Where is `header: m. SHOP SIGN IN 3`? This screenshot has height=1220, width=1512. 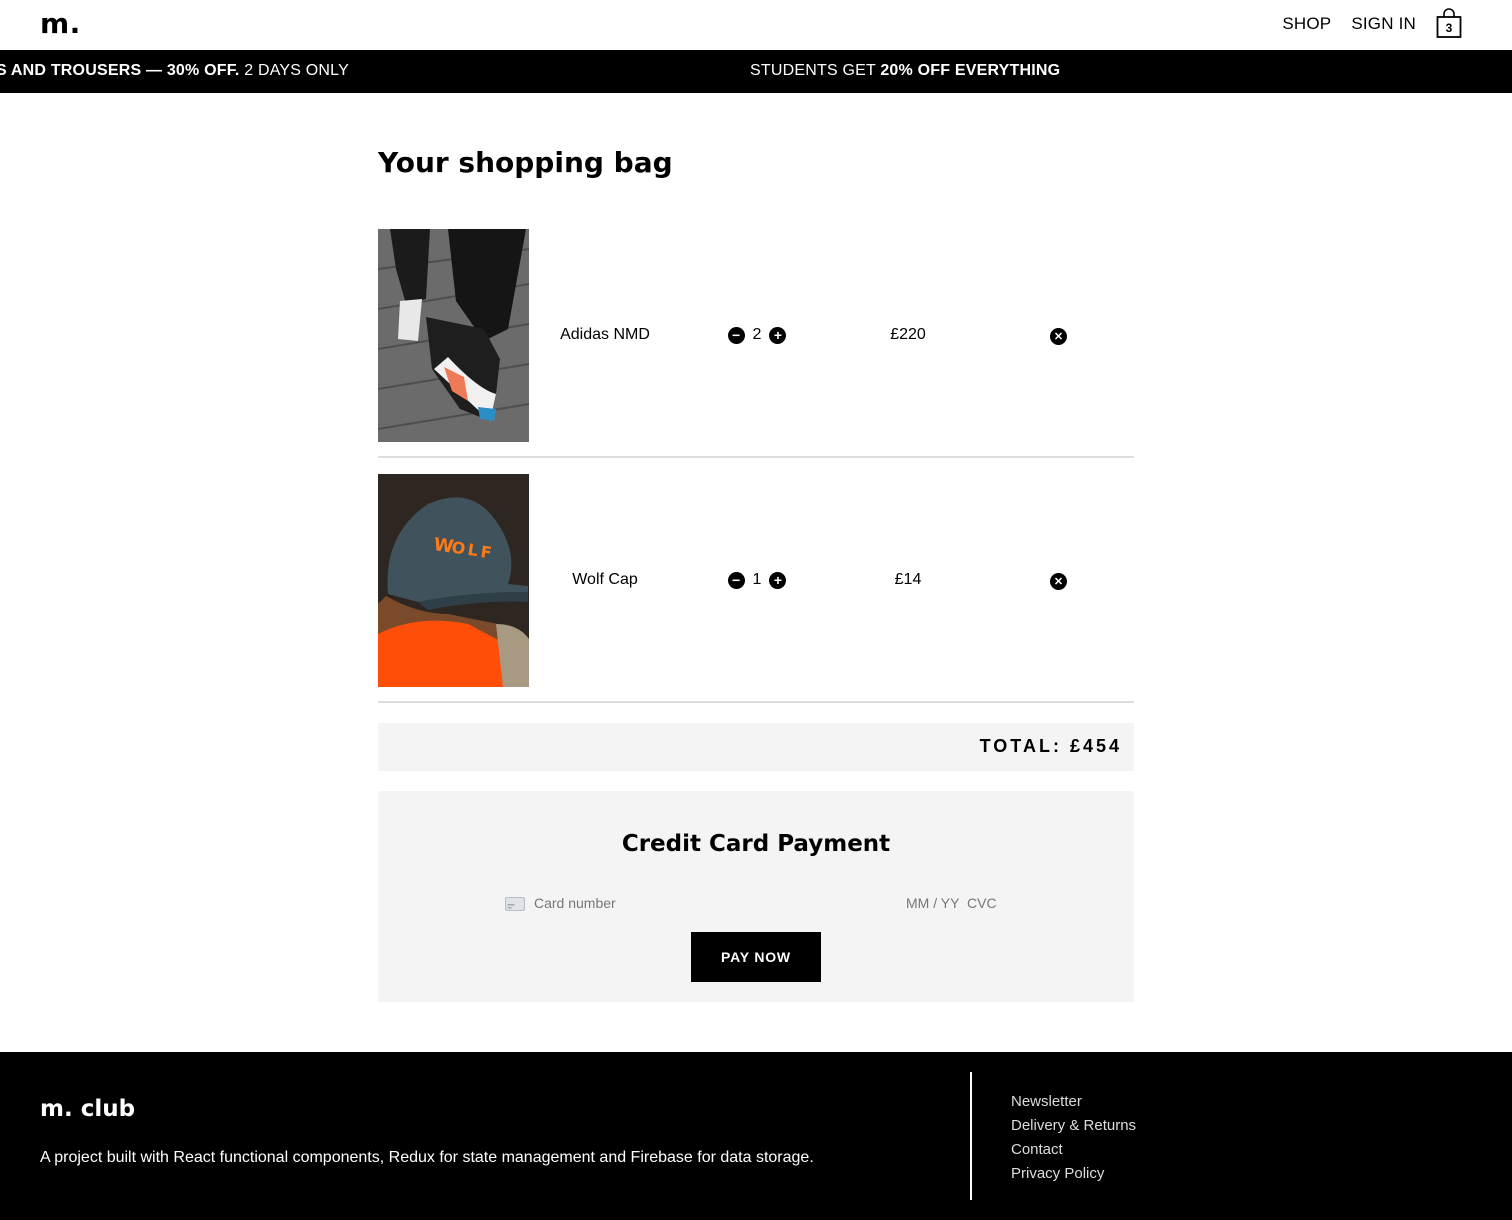
header: m. SHOP SIGN IN 3 is located at coordinates (756, 25).